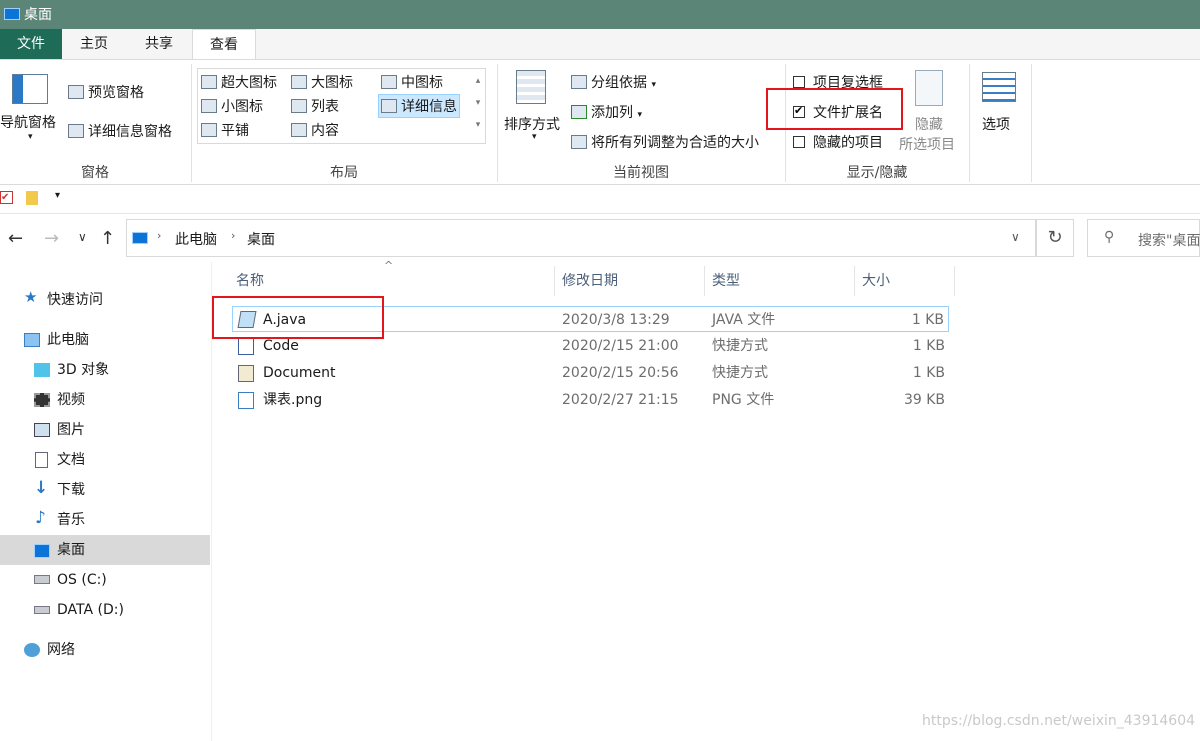 The width and height of the screenshot is (1200, 741). I want to click on ribbon-tabs: 文件 主页 共享 查看, so click(600, 44).